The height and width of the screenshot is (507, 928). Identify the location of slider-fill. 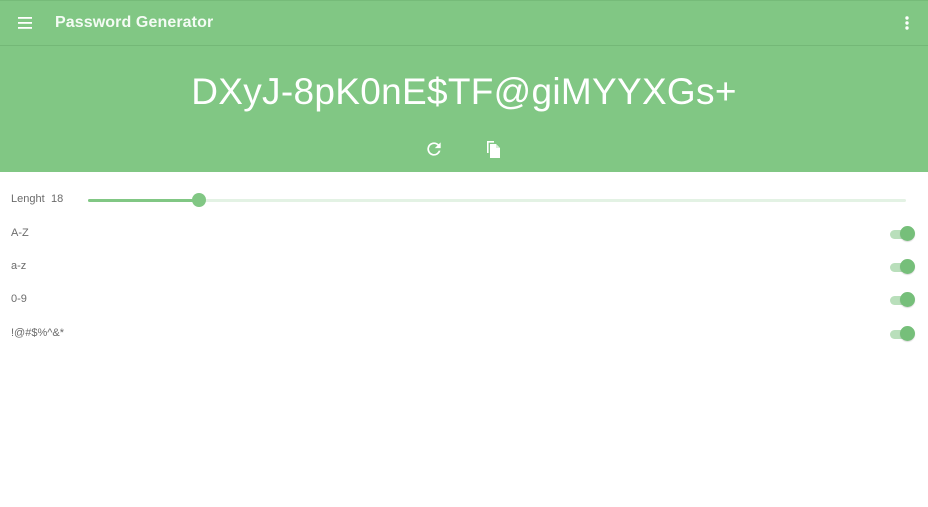
(144, 200).